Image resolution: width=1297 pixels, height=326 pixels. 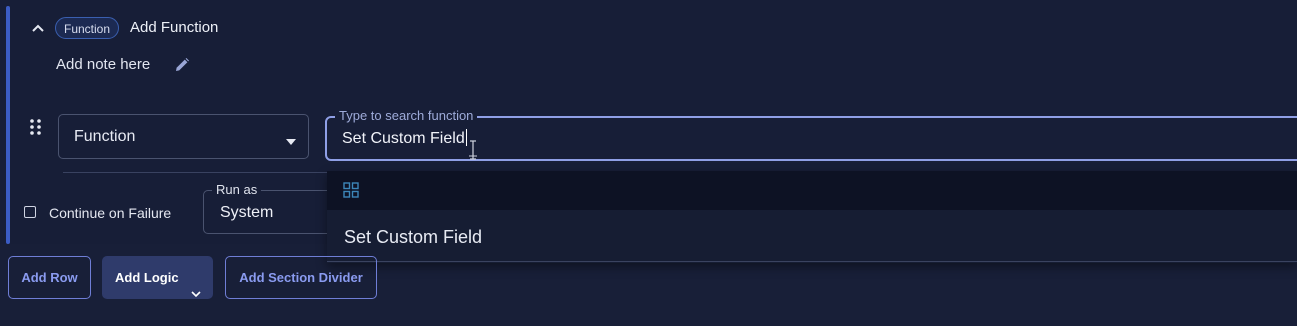 I want to click on row-divider, so click(x=195, y=172).